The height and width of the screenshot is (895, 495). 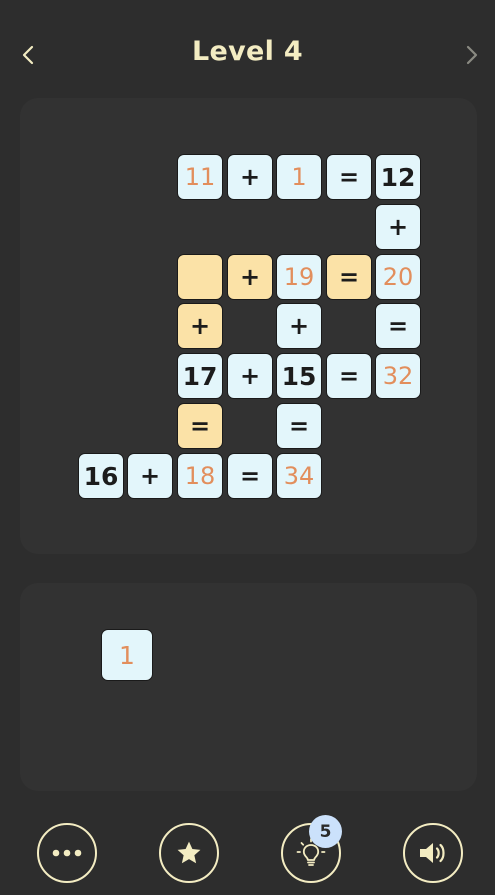 I want to click on board-tile-number: 34, so click(x=299, y=476).